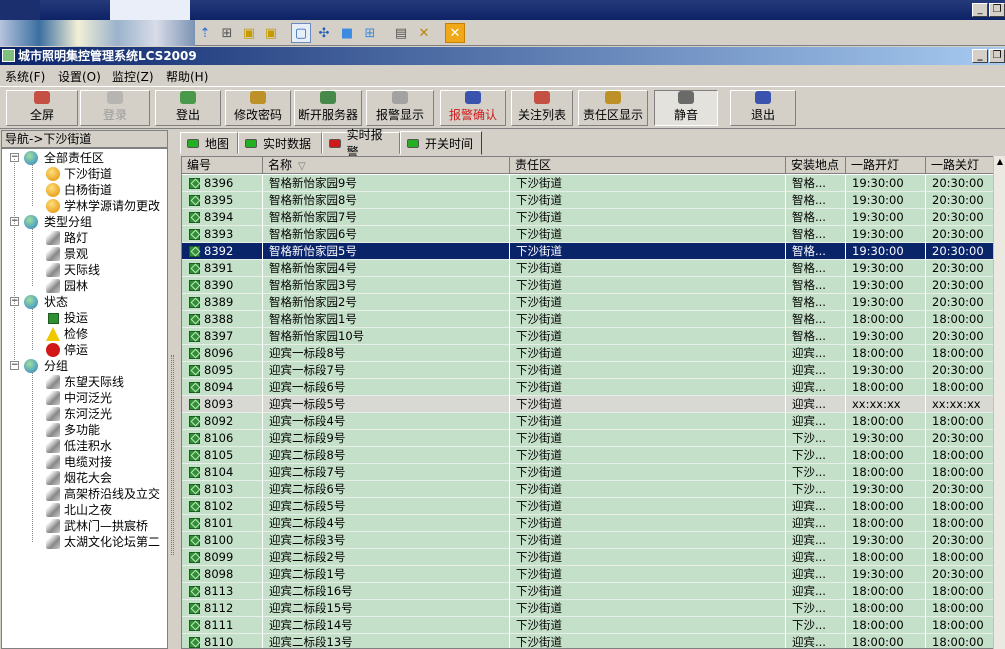  Describe the element at coordinates (88, 462) in the screenshot. I see `tree-node-item: 电缆对接` at that location.